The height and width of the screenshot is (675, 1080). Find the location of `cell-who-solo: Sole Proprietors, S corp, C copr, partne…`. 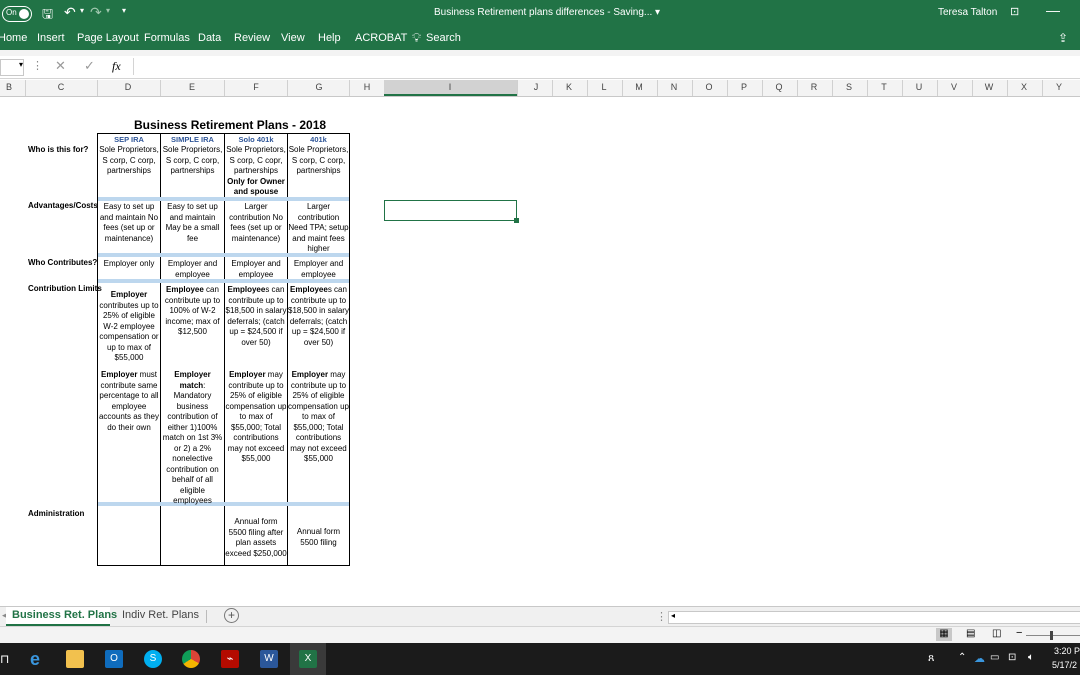

cell-who-solo: Sole Proprietors, S corp, C copr, partne… is located at coordinates (256, 171).